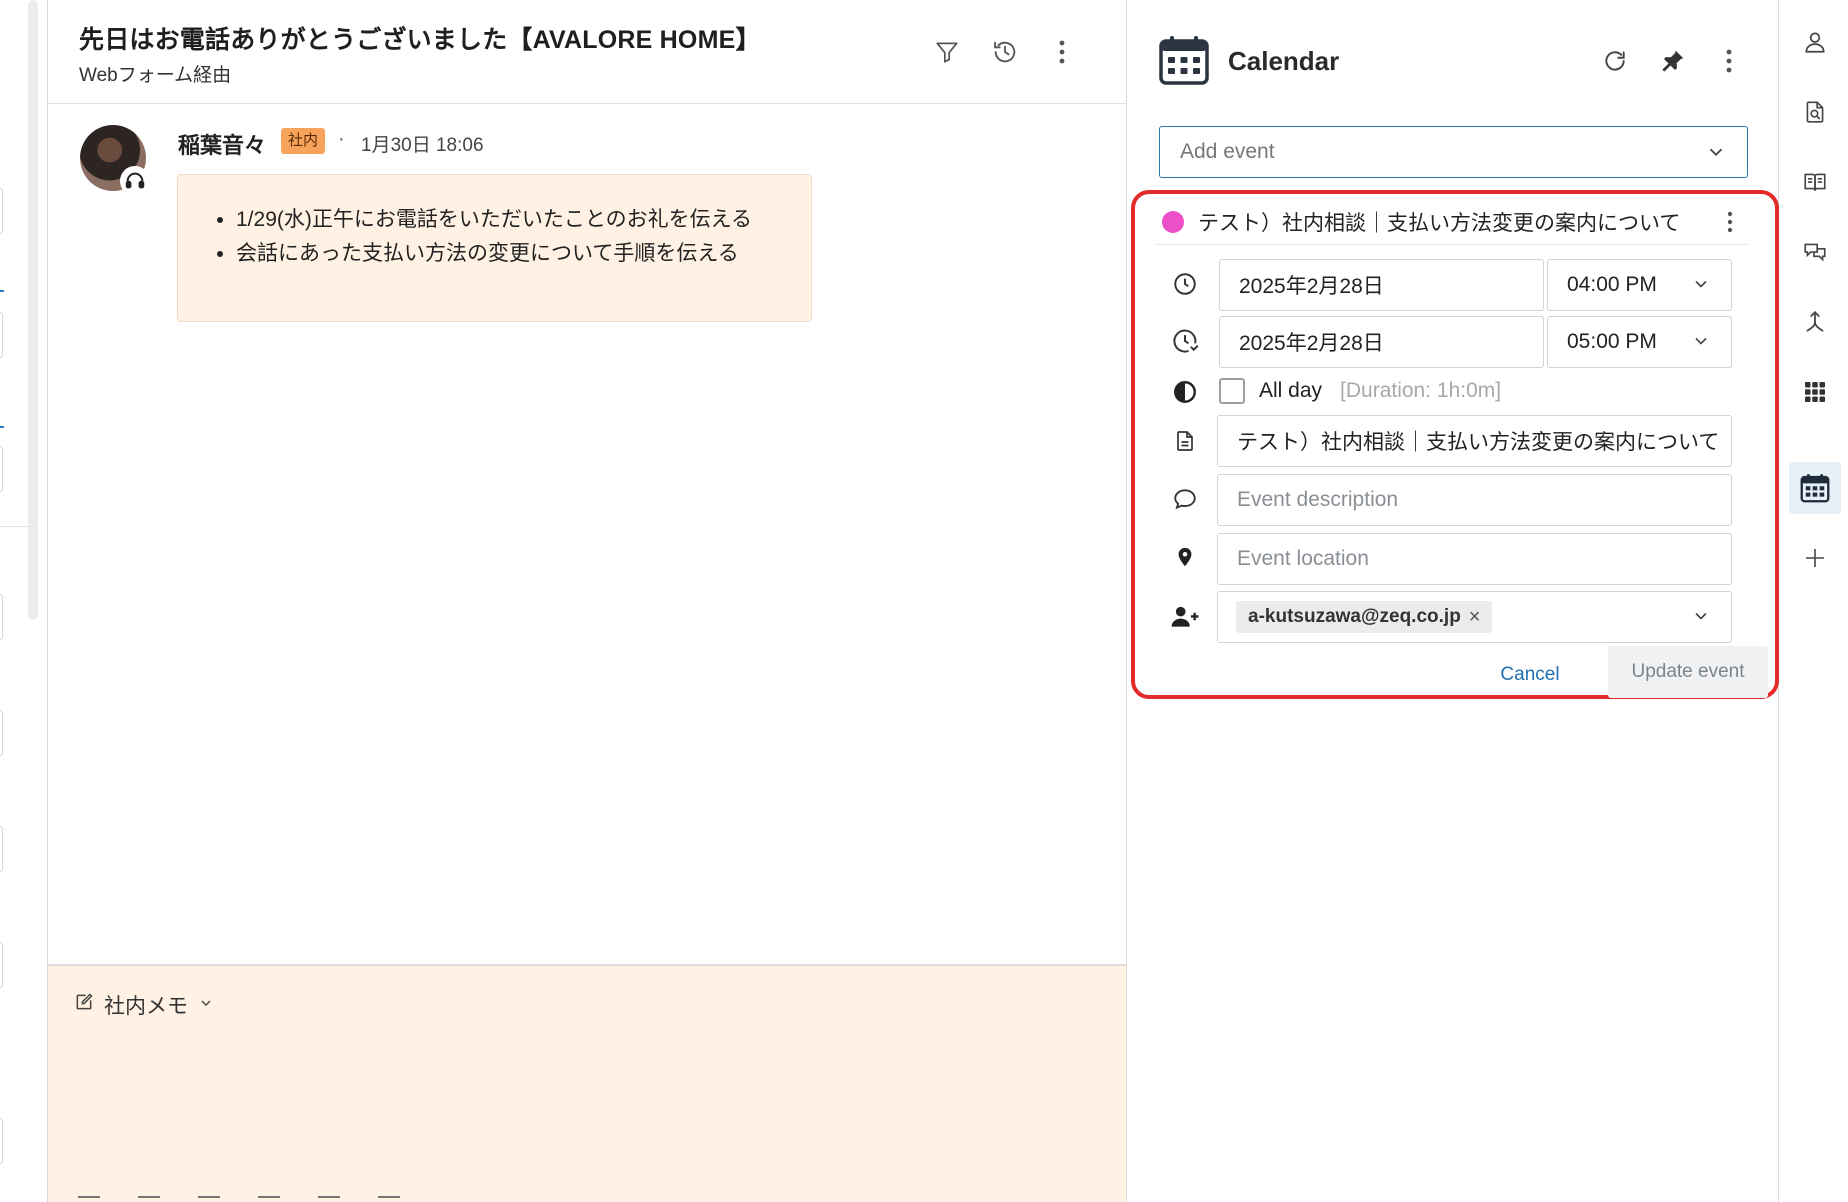 This screenshot has height=1202, width=1848. What do you see at coordinates (1673, 61) in the screenshot?
I see `pin-icon` at bounding box center [1673, 61].